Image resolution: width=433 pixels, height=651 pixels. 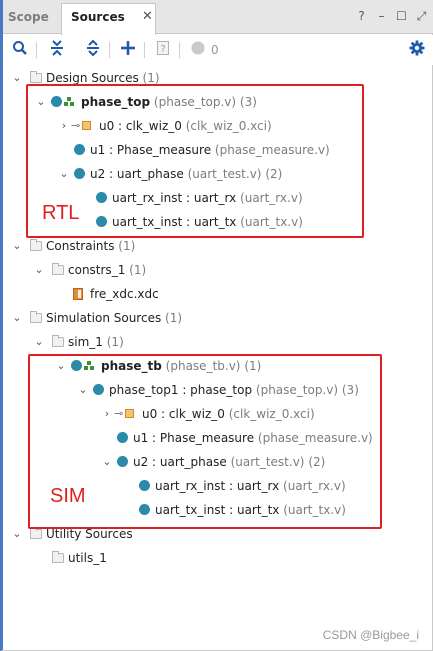 I want to click on add-sources-icon, so click(x=128, y=50).